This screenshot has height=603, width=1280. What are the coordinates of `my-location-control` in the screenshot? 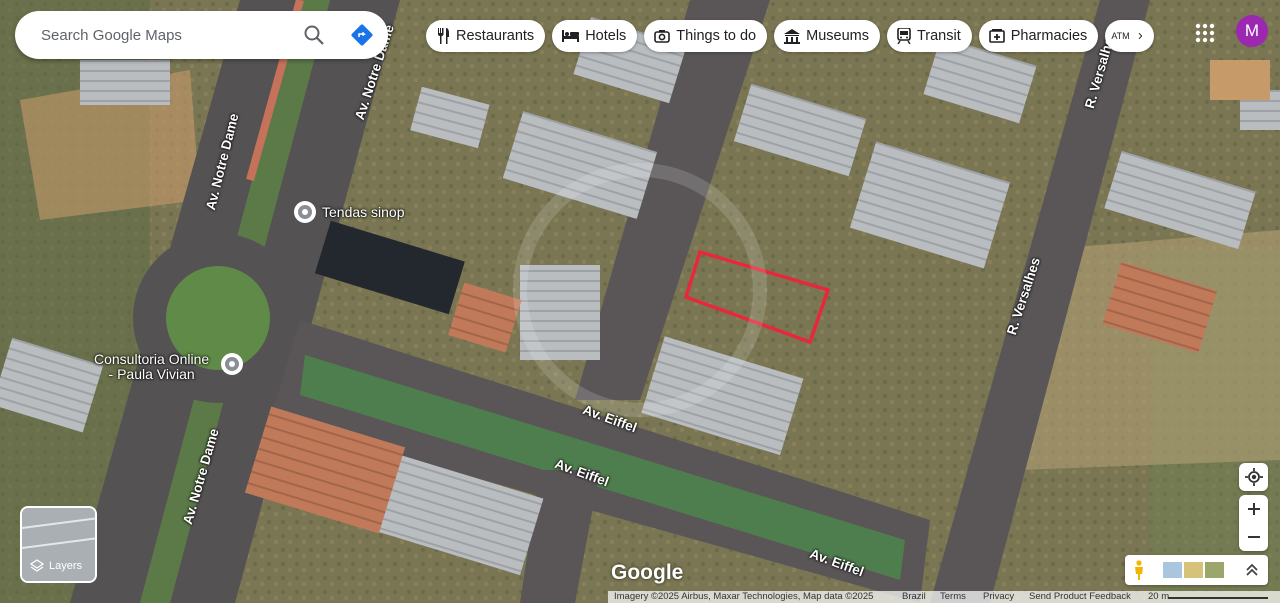 It's located at (1253, 477).